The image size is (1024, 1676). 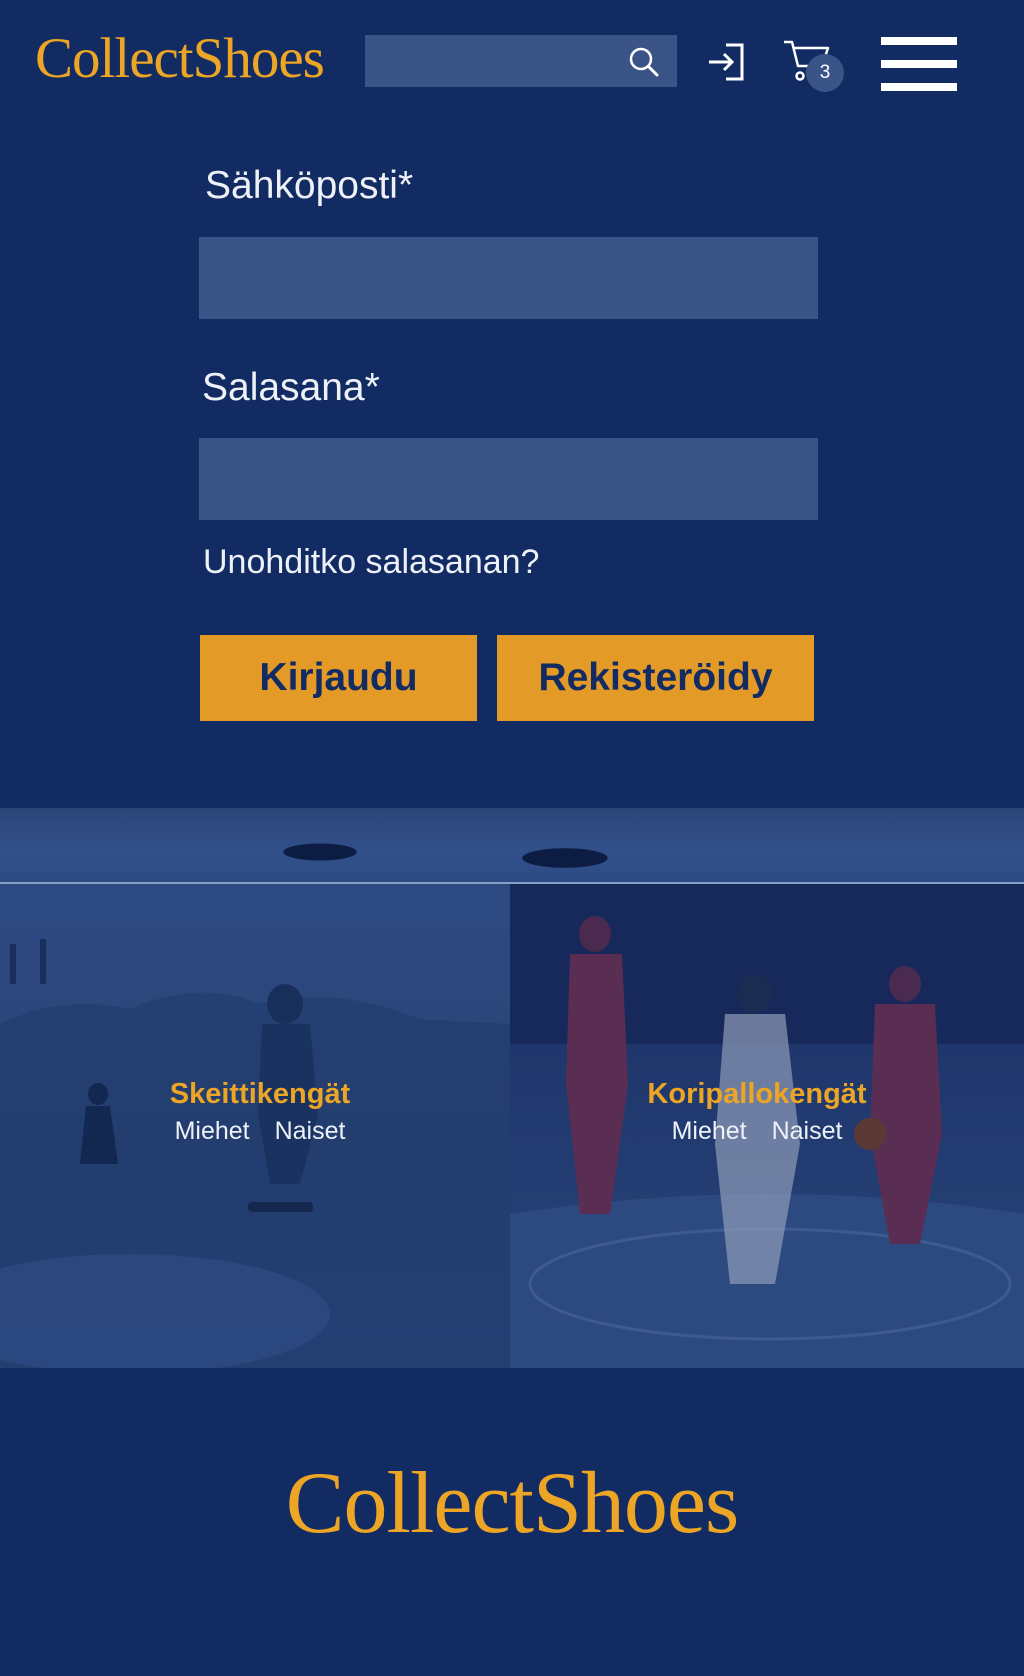 What do you see at coordinates (371, 562) in the screenshot?
I see `forgot-password-link: Unohditko salasanan?` at bounding box center [371, 562].